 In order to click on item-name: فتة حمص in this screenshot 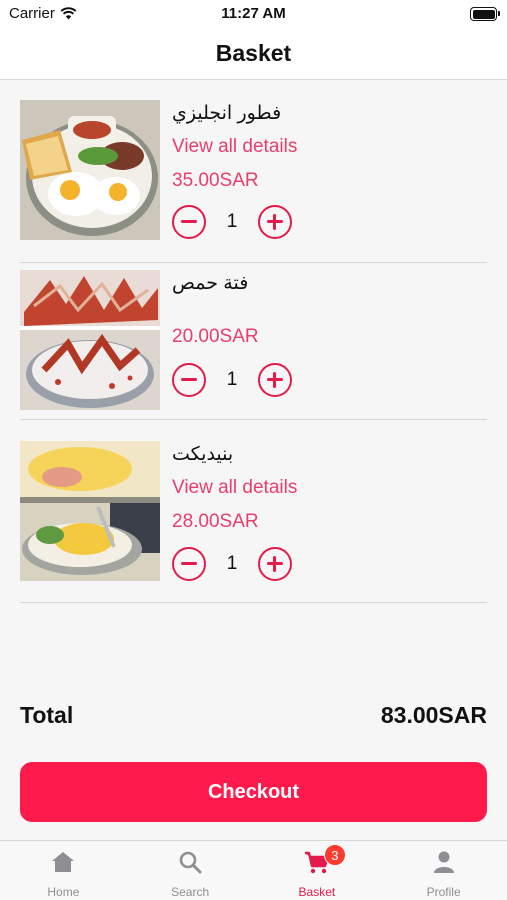, I will do `click(210, 283)`.